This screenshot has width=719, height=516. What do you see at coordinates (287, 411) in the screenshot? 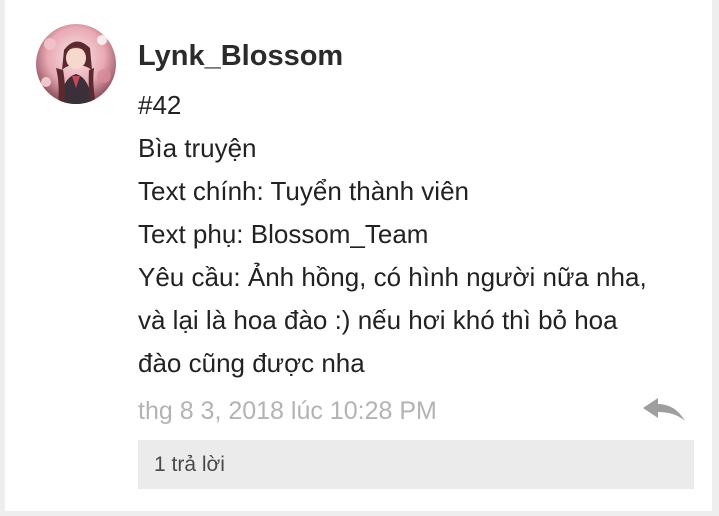
I see `comment-timestamp: thg 8 3, 2018 lúc 10:28 PM` at bounding box center [287, 411].